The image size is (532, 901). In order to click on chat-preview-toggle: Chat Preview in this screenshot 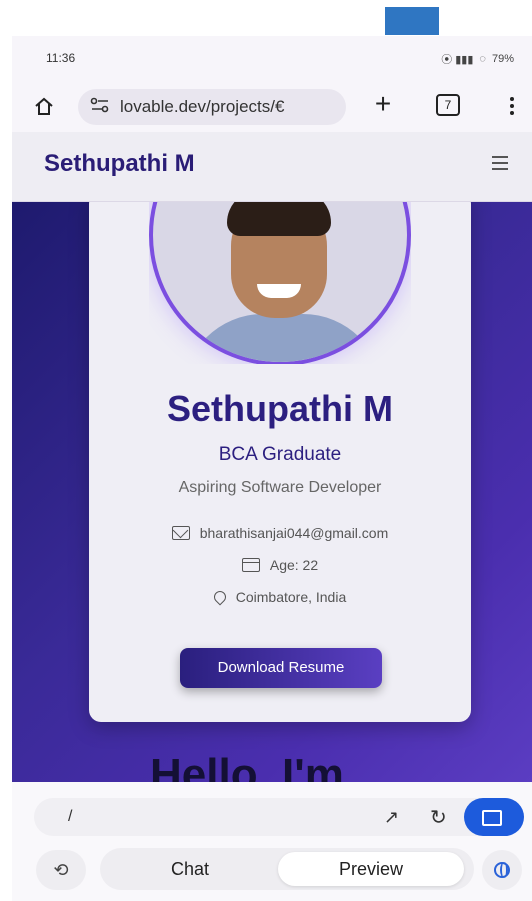, I will do `click(287, 869)`.